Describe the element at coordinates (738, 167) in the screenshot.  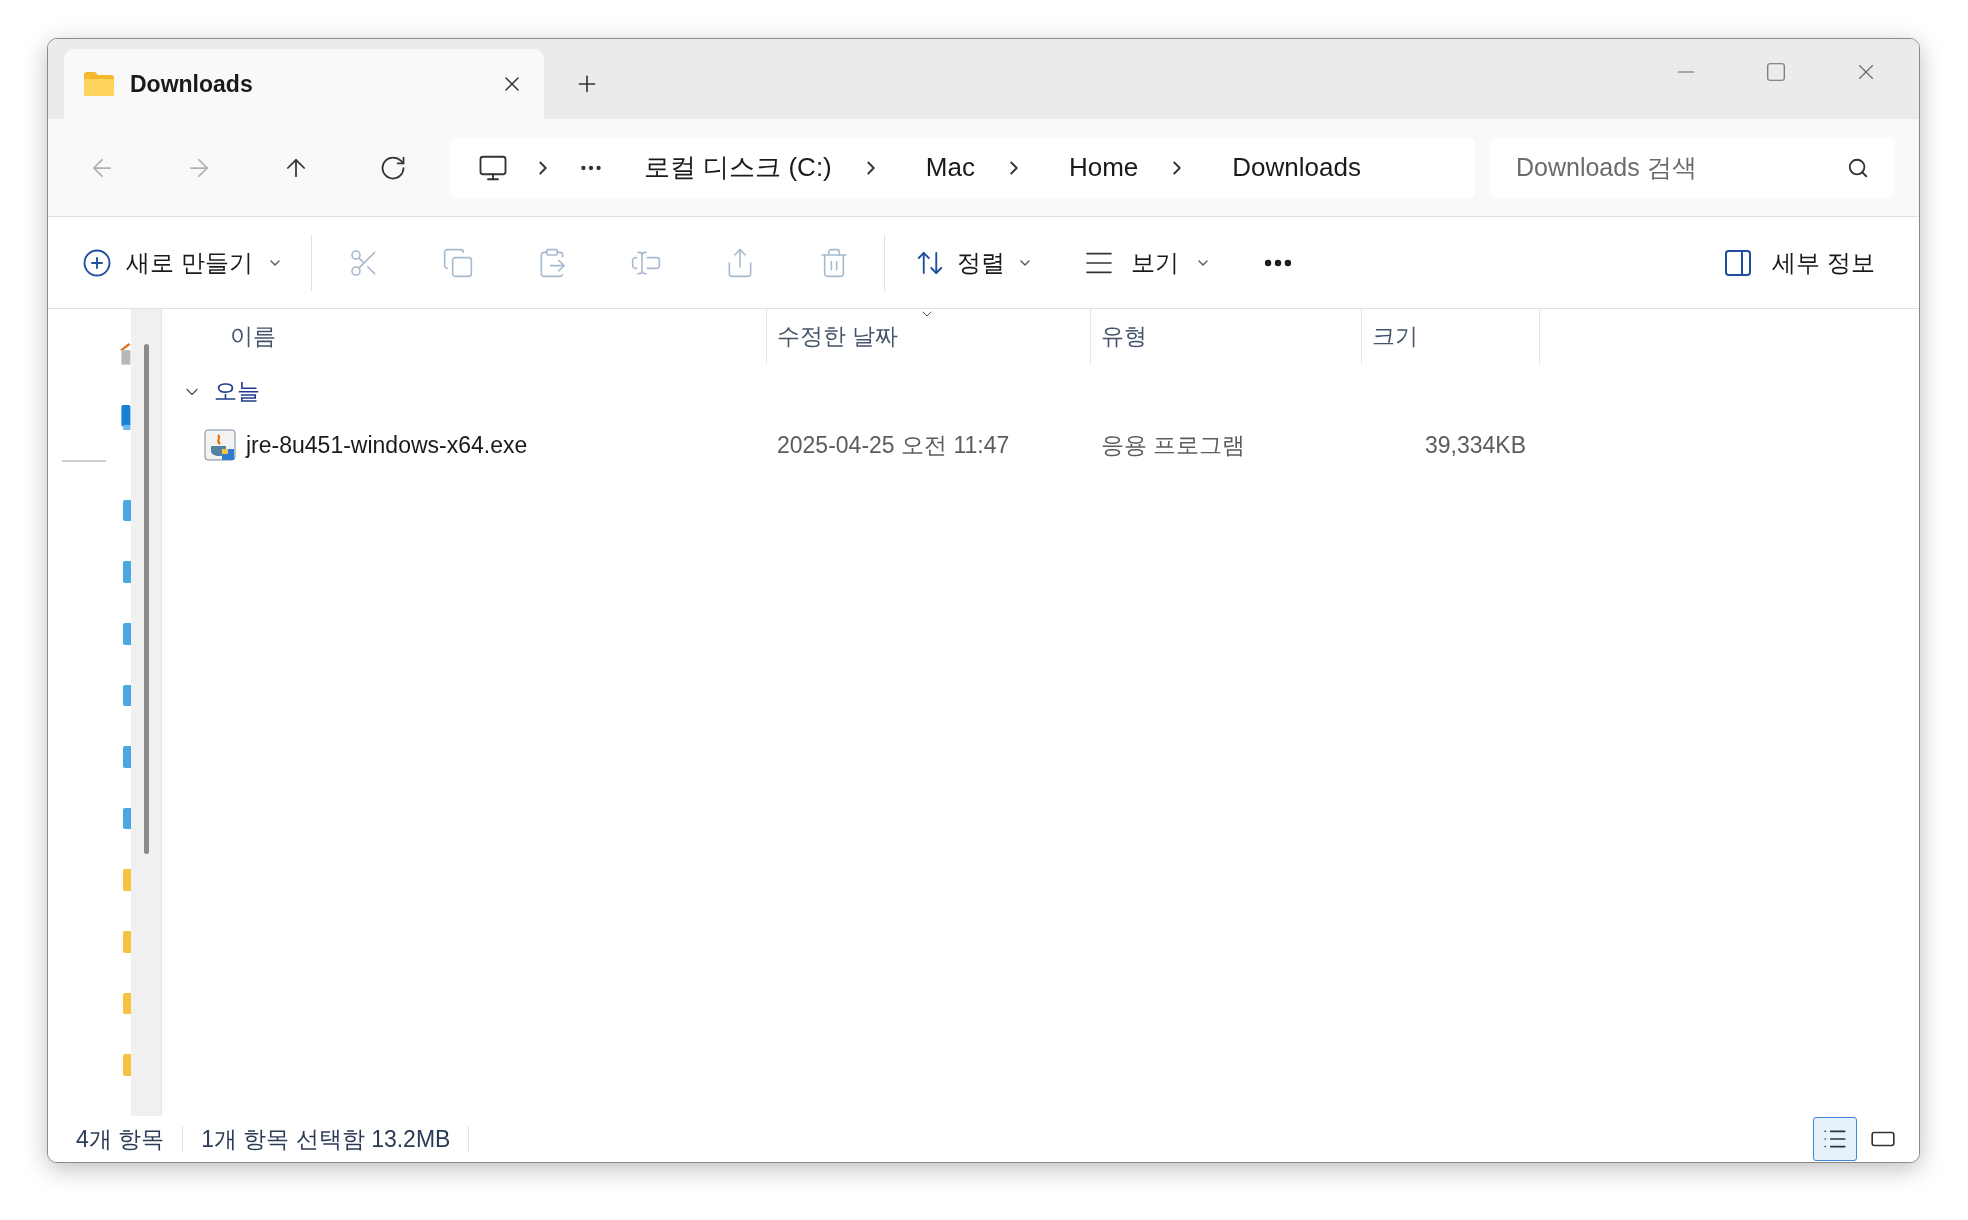
I see `breadcrumb-item: 로컬 디스크 (C:)` at that location.